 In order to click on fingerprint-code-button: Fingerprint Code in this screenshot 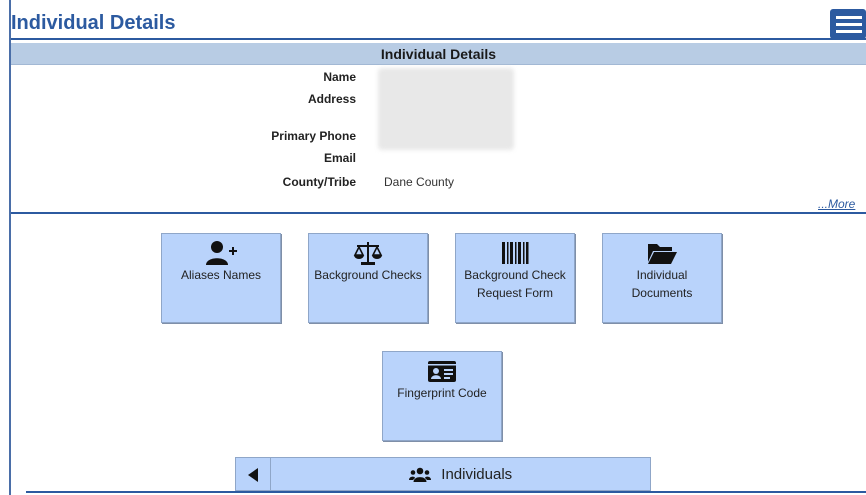, I will do `click(442, 396)`.